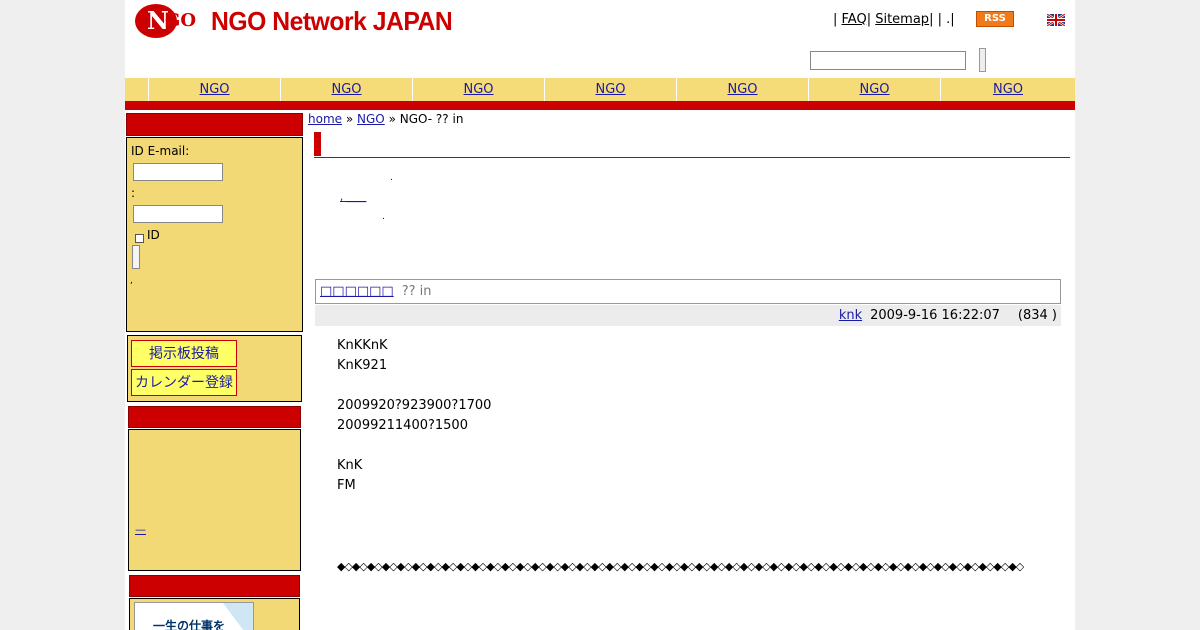 This screenshot has width=1200, height=630. What do you see at coordinates (1037, 315) in the screenshot?
I see `view-count: (834 )` at bounding box center [1037, 315].